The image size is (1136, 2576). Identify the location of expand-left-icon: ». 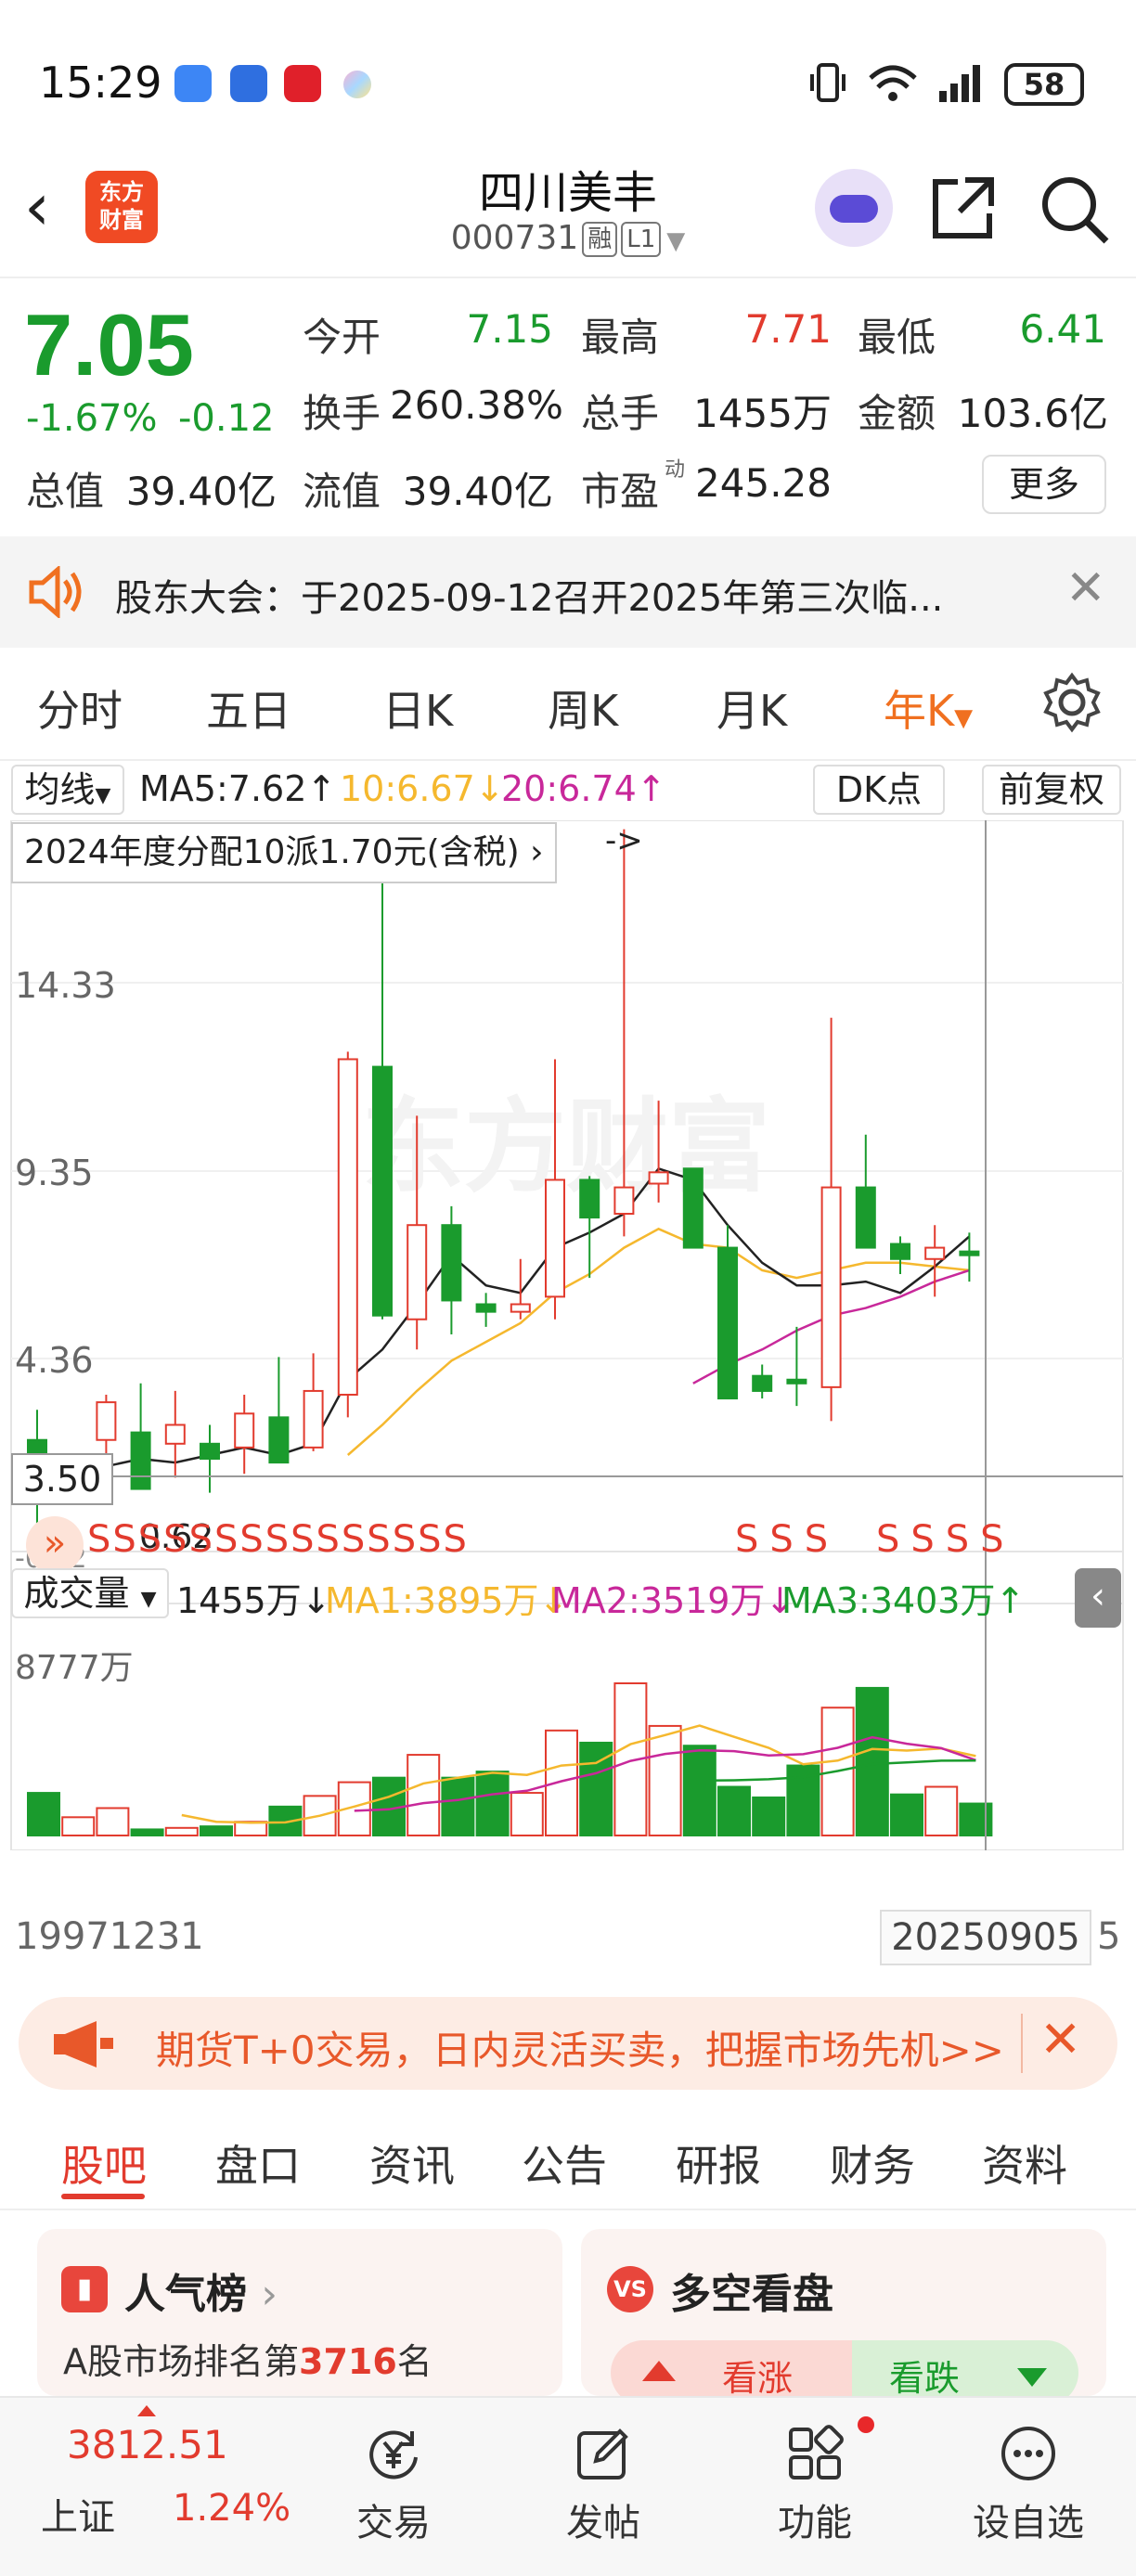
(55, 1545).